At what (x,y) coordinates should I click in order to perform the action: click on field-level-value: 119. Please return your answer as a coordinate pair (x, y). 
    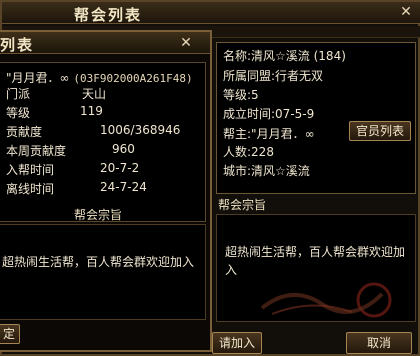
    Looking at the image, I should click on (91, 111).